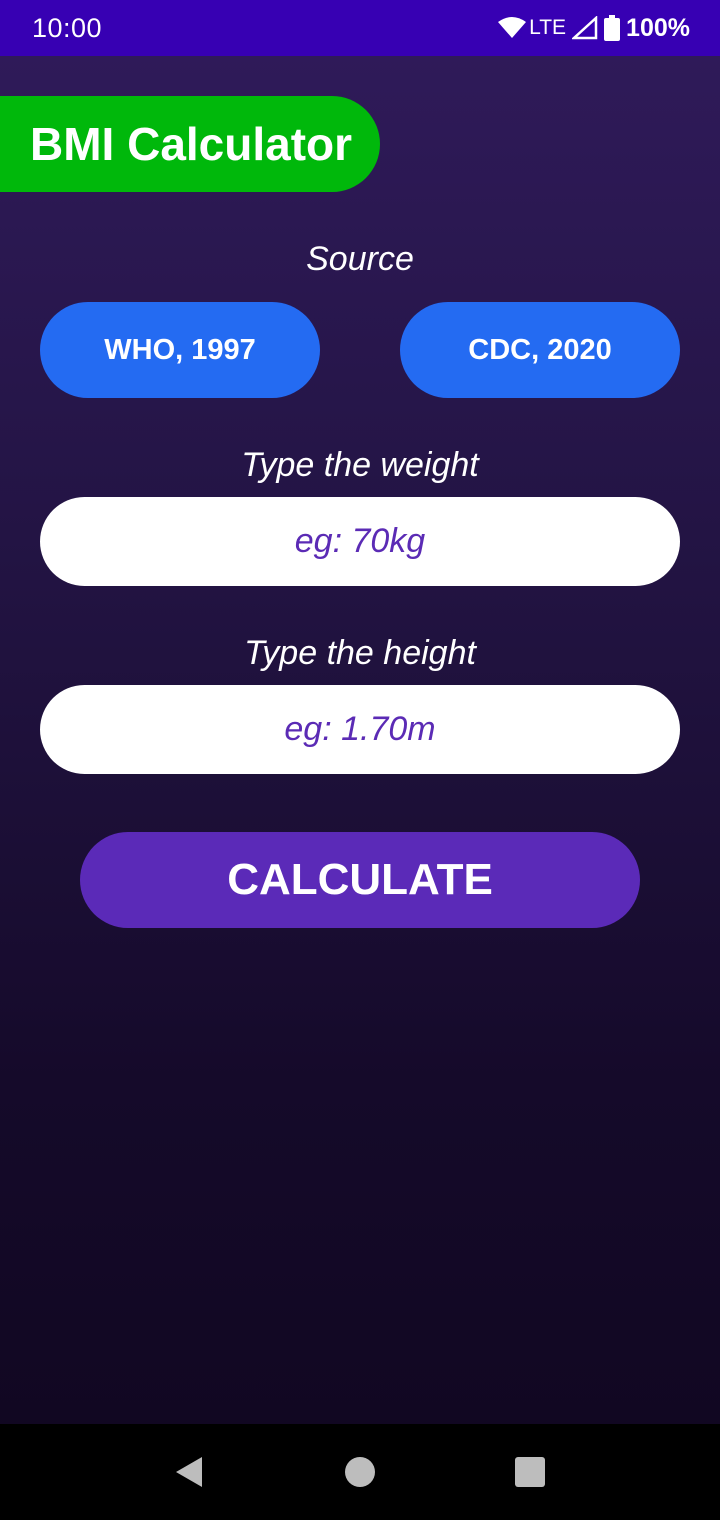  What do you see at coordinates (180, 350) in the screenshot?
I see `source-who-button: WHO, 1997` at bounding box center [180, 350].